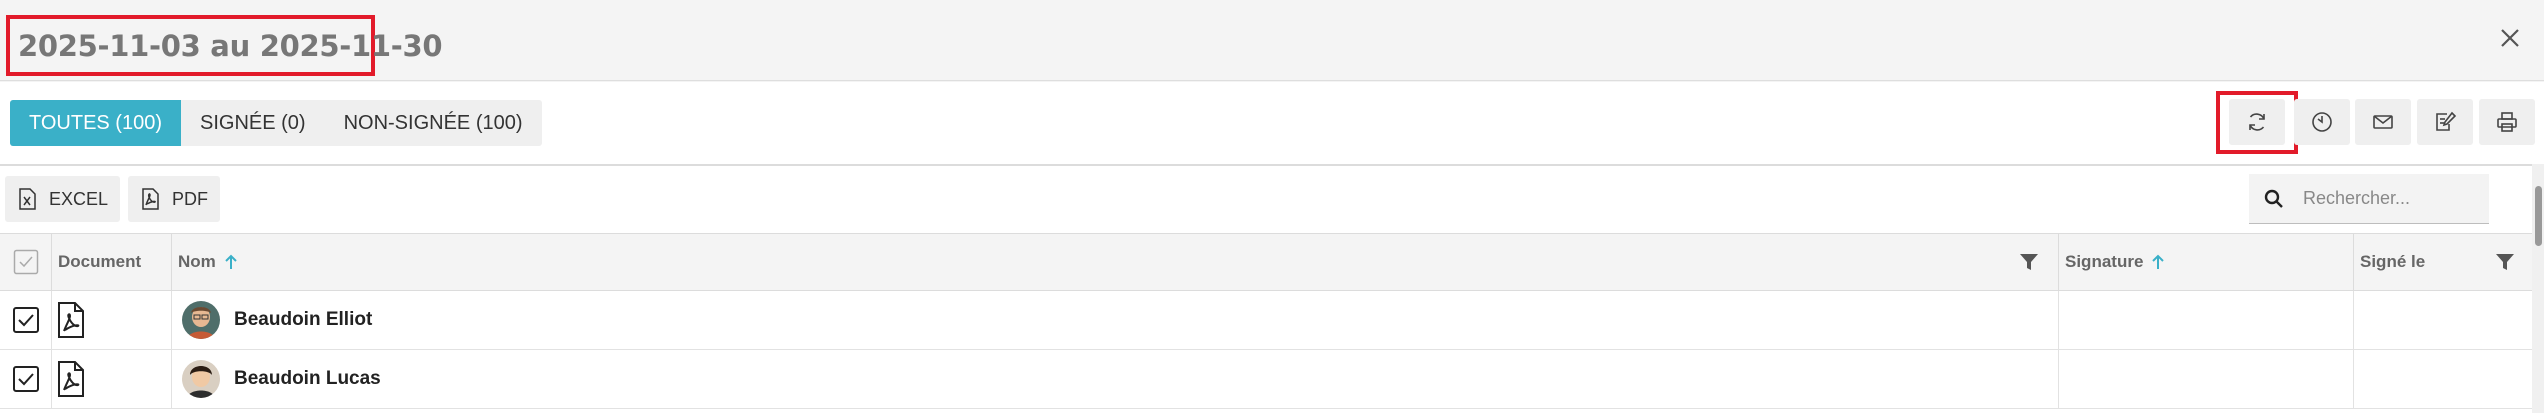 Image resolution: width=2544 pixels, height=413 pixels. I want to click on print-button, so click(2507, 122).